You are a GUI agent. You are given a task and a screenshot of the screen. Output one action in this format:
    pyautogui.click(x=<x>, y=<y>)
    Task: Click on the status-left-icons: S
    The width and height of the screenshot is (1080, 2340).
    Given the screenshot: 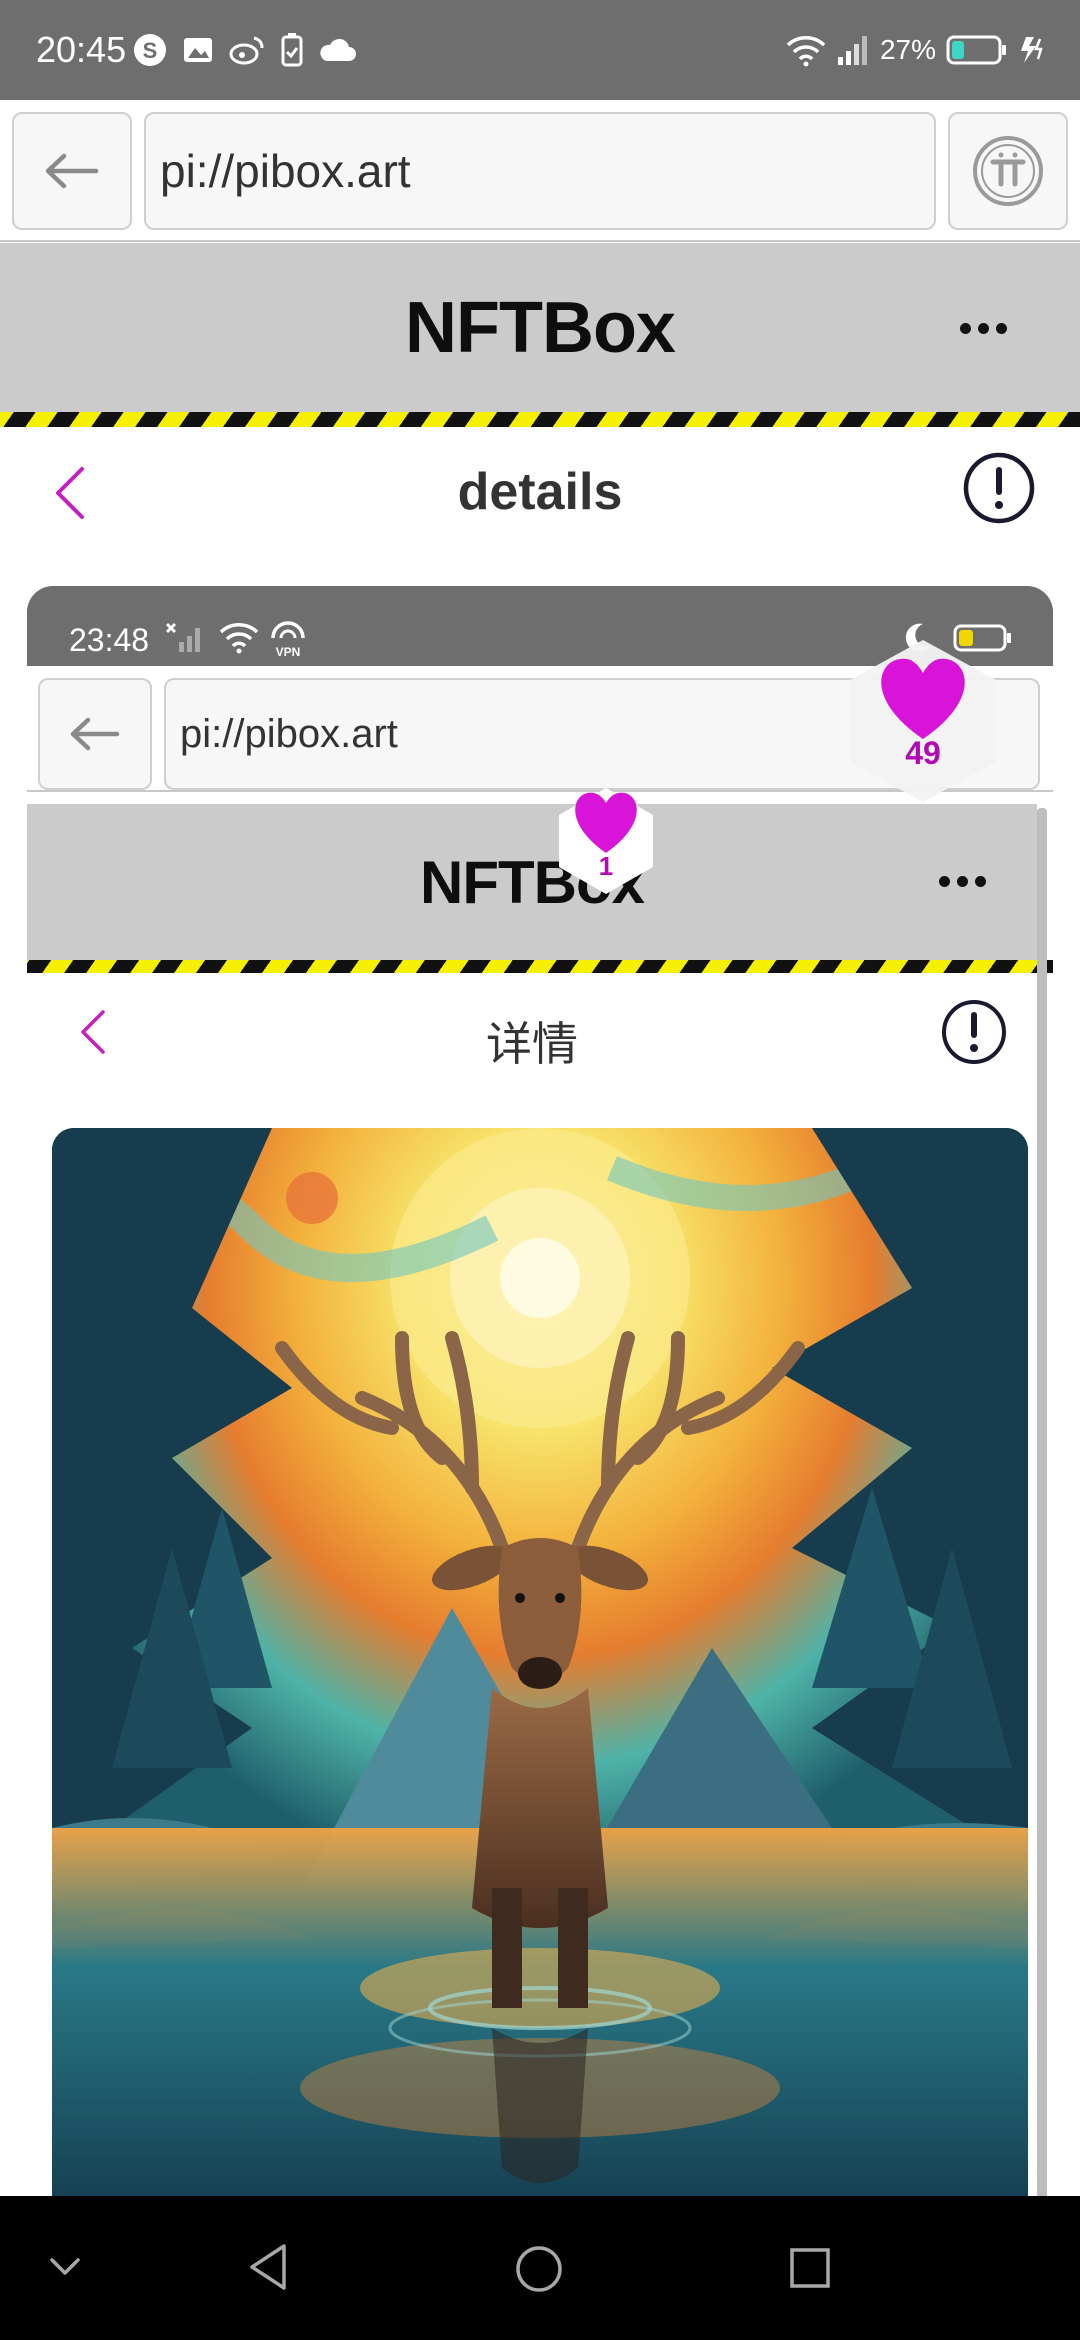 What is the action you would take?
    pyautogui.click(x=244, y=50)
    